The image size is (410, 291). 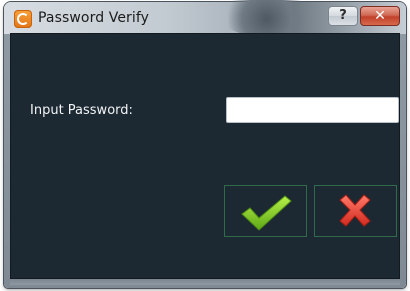 I want to click on confirm-button, so click(x=265, y=211).